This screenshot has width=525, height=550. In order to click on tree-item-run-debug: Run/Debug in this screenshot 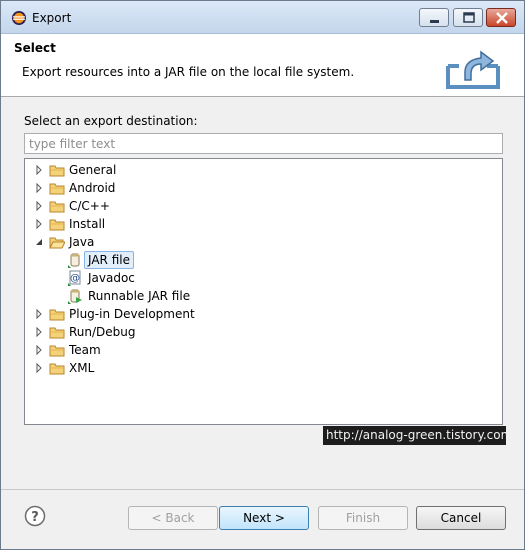, I will do `click(260, 332)`.